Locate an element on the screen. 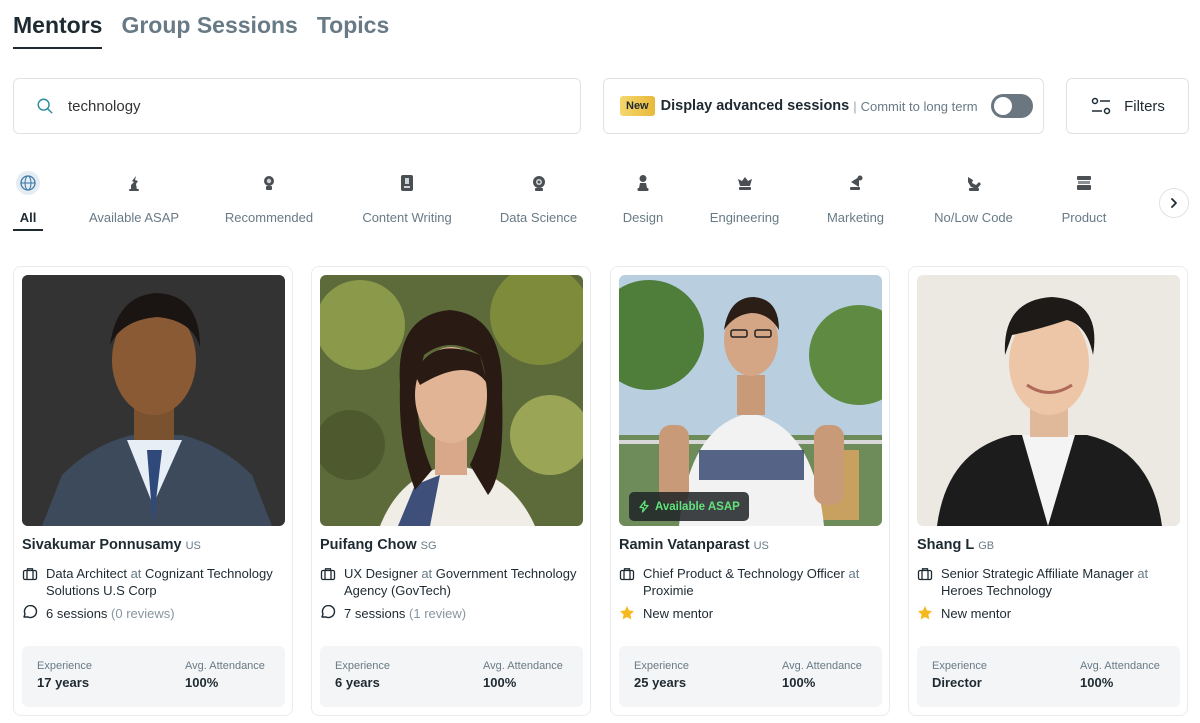 The image size is (1200, 723). category-recommended: Recommended is located at coordinates (269, 196).